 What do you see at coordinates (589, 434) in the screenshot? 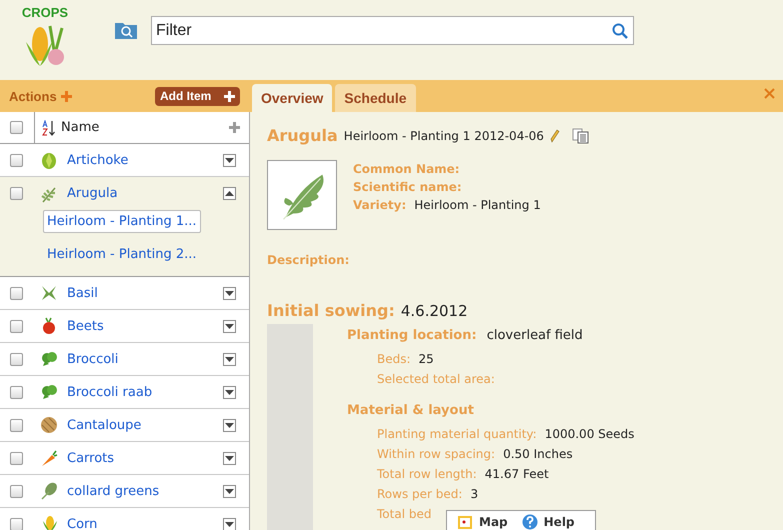
I see `field-value: 1000.00 Seeds` at bounding box center [589, 434].